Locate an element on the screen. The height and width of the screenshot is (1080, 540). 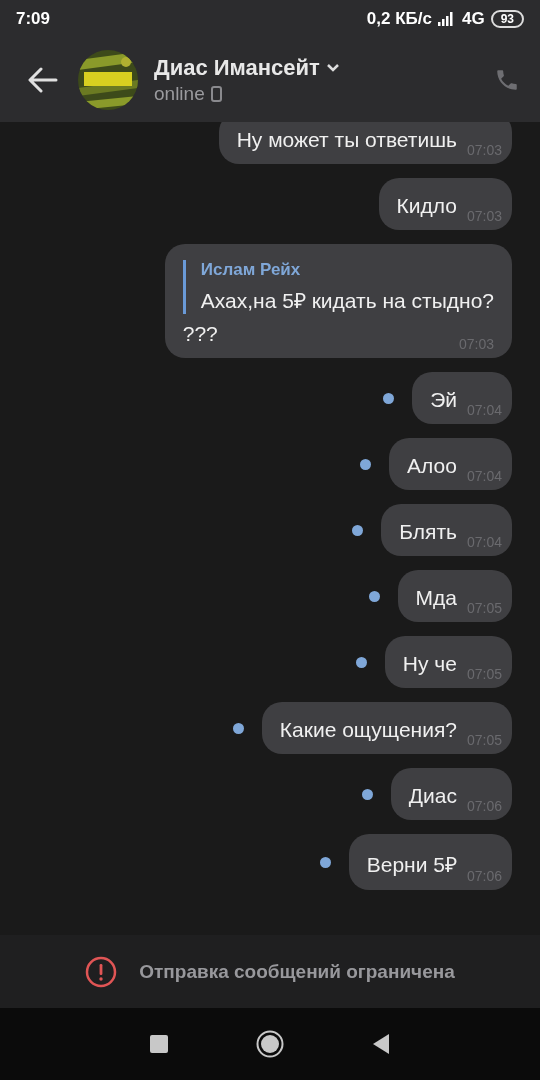
restriction-notice: Отправка сообщений ограничена is located at coordinates (297, 971).